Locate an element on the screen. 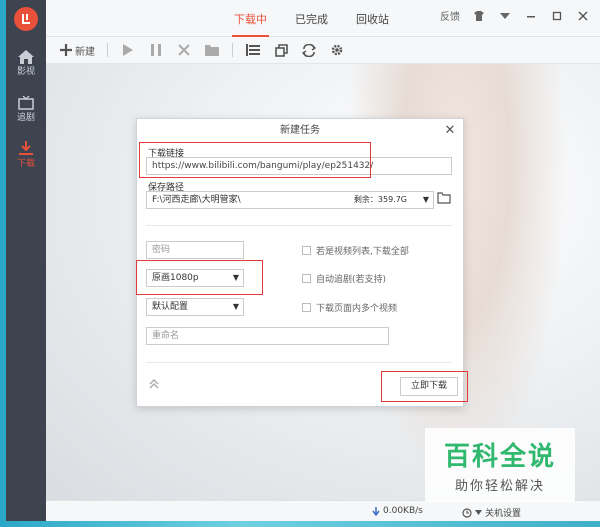 The image size is (600, 527). feedback-link: 反馈 is located at coordinates (450, 15).